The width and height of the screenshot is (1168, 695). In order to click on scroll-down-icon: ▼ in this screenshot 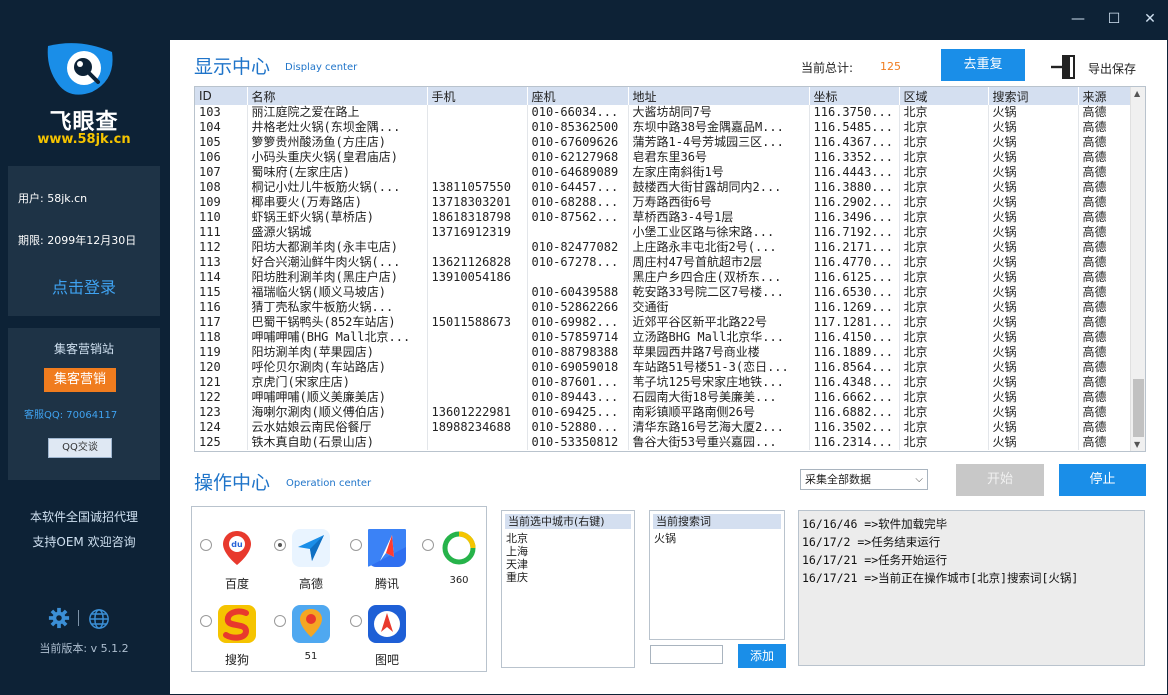, I will do `click(1137, 444)`.